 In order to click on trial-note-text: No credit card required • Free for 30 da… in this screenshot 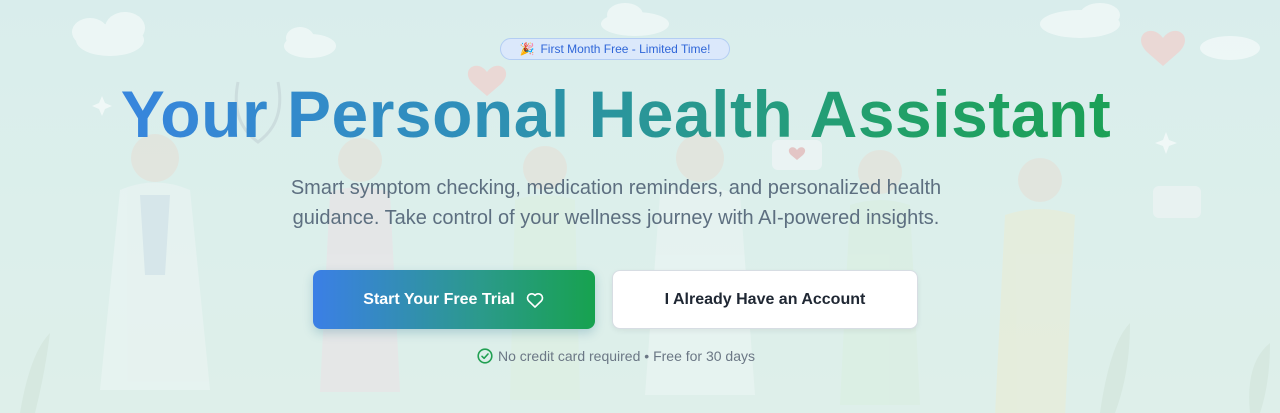, I will do `click(626, 356)`.